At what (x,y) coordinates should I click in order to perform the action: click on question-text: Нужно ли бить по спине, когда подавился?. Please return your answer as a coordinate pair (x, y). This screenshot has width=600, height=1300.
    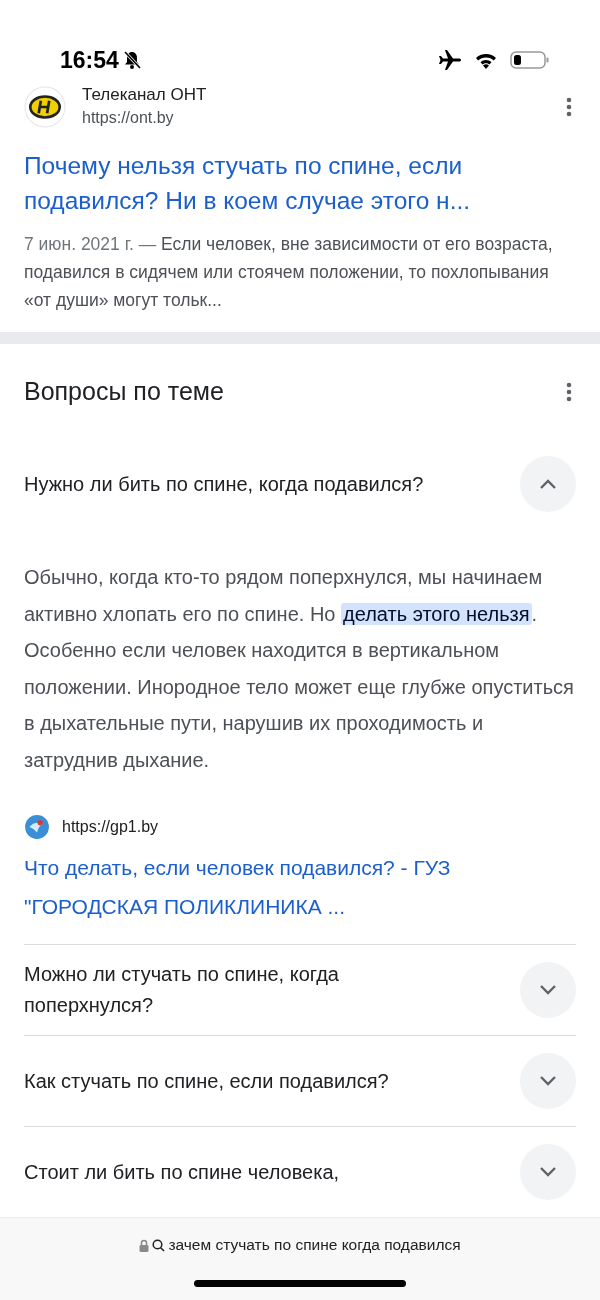
    Looking at the image, I should click on (224, 484).